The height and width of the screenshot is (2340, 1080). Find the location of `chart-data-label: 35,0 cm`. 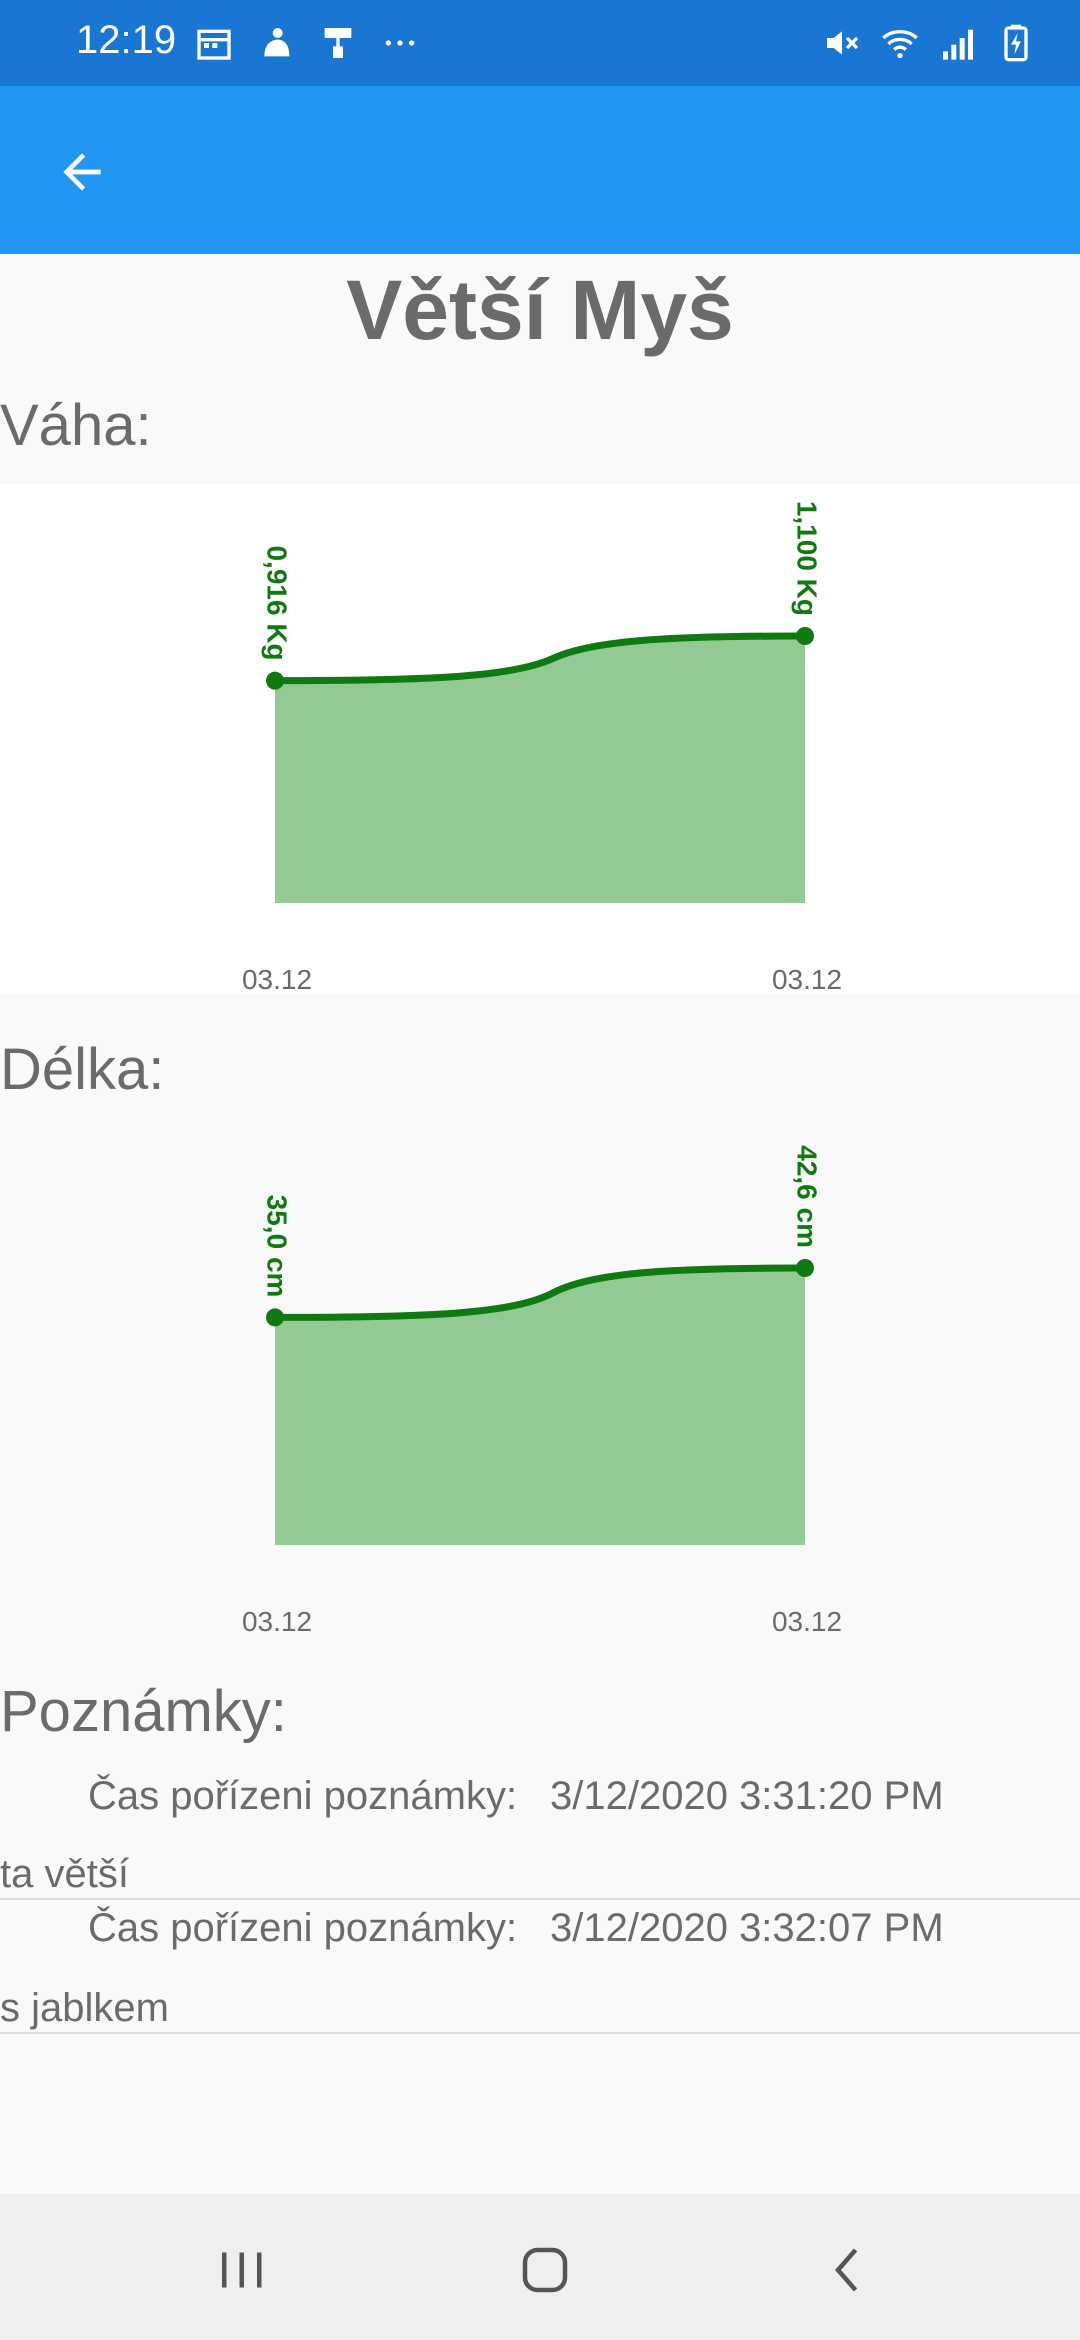

chart-data-label: 35,0 cm is located at coordinates (277, 1246).